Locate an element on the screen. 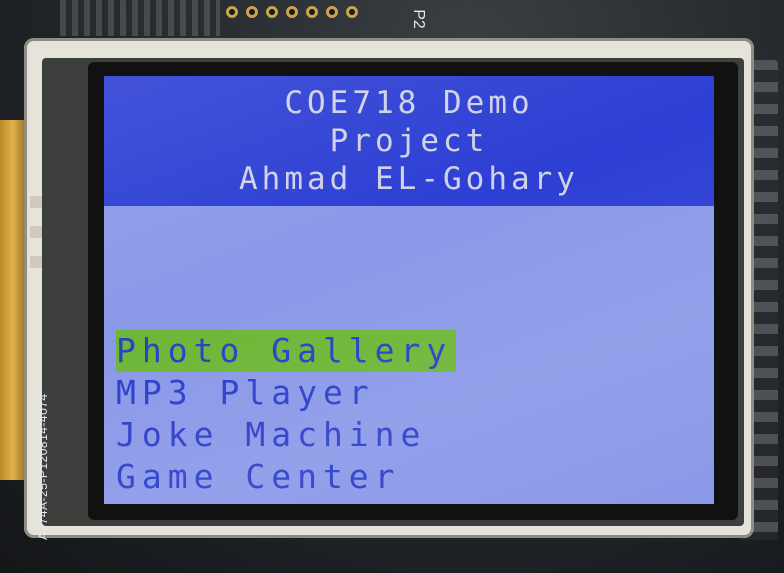 The height and width of the screenshot is (573, 784). menu-item-mp3-player: MP3 Player is located at coordinates (247, 393).